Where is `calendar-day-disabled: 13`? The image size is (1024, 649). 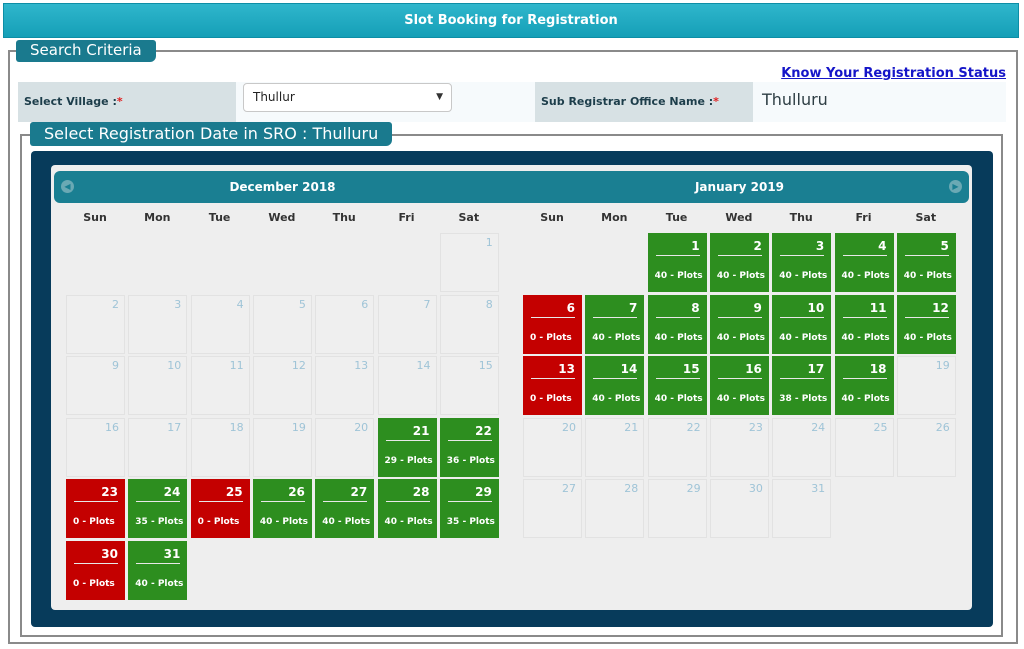 calendar-day-disabled: 13 is located at coordinates (345, 385).